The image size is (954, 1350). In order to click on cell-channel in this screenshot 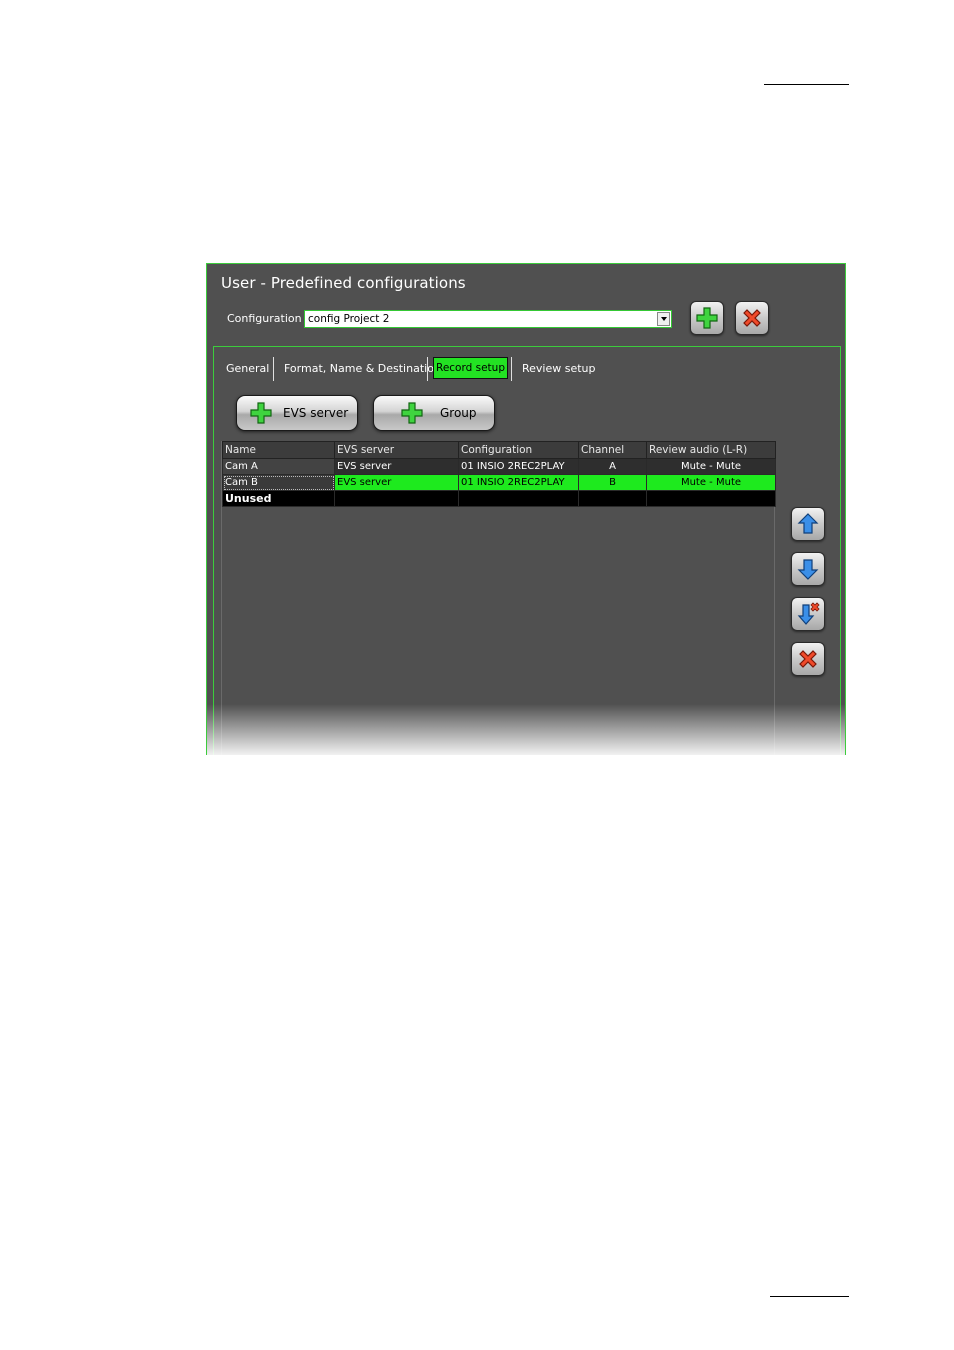, I will do `click(612, 498)`.